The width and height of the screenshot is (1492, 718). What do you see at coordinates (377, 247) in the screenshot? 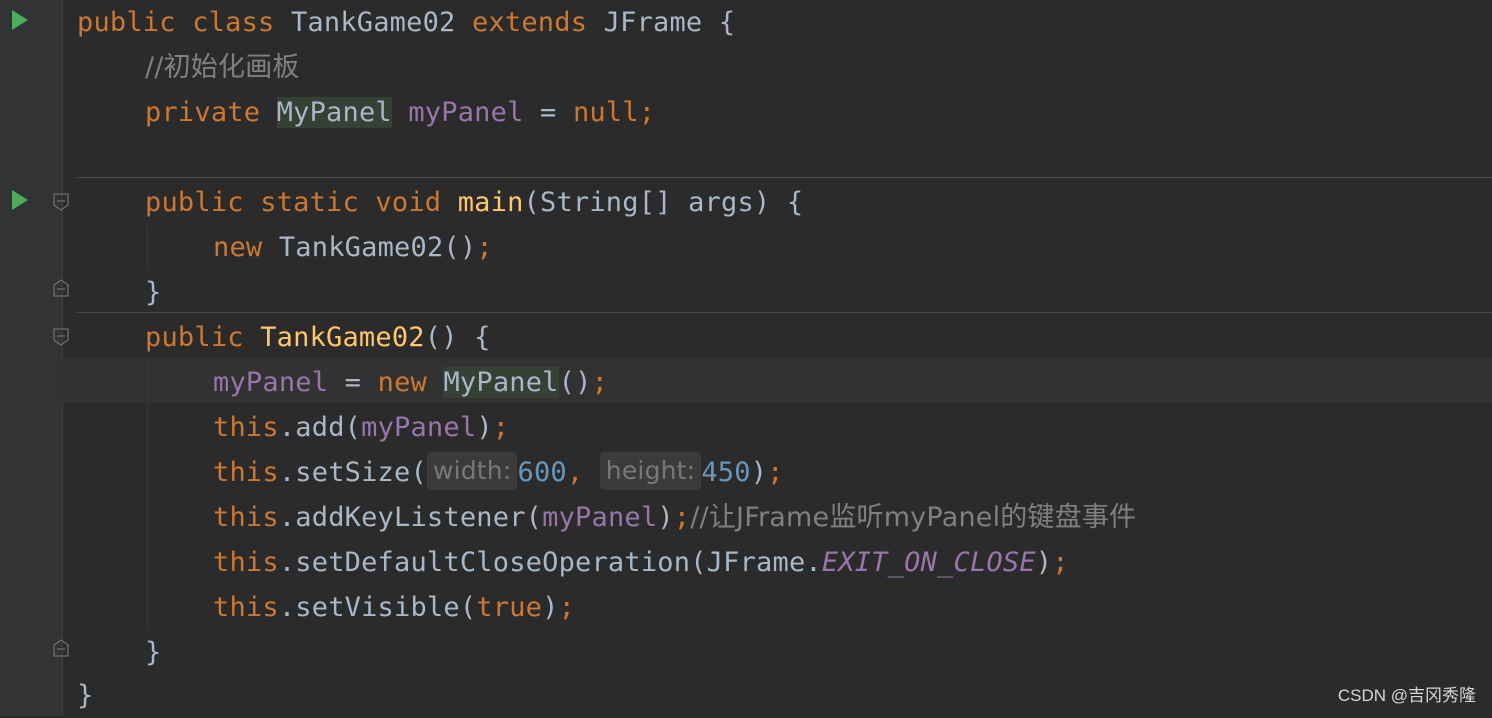
I see `constructor-call: TankGame02()` at bounding box center [377, 247].